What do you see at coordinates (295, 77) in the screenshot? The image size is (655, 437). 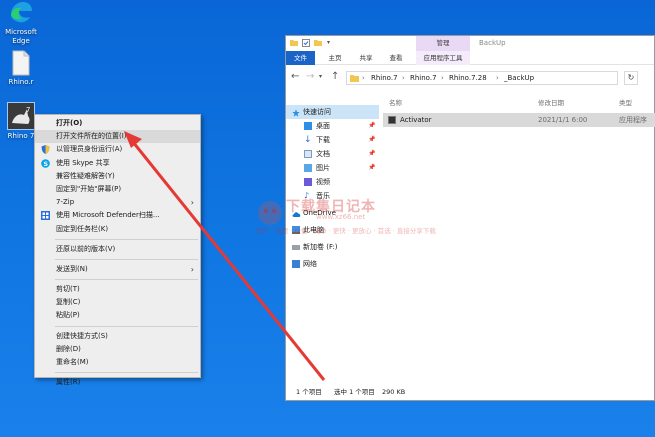 I see `back-arrow-icon: ←` at bounding box center [295, 77].